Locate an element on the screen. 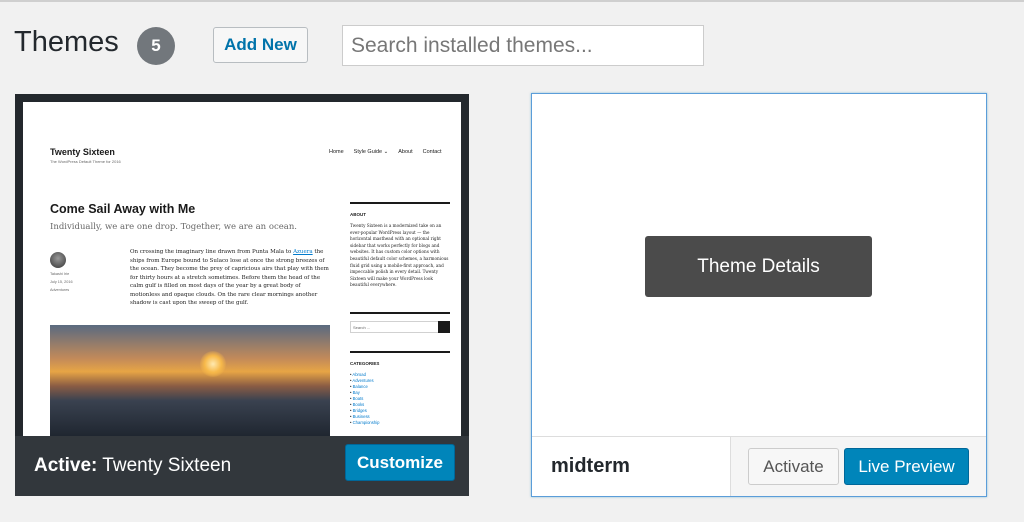 This screenshot has height=522, width=1024. theme-actions: Activate Live Preview is located at coordinates (858, 466).